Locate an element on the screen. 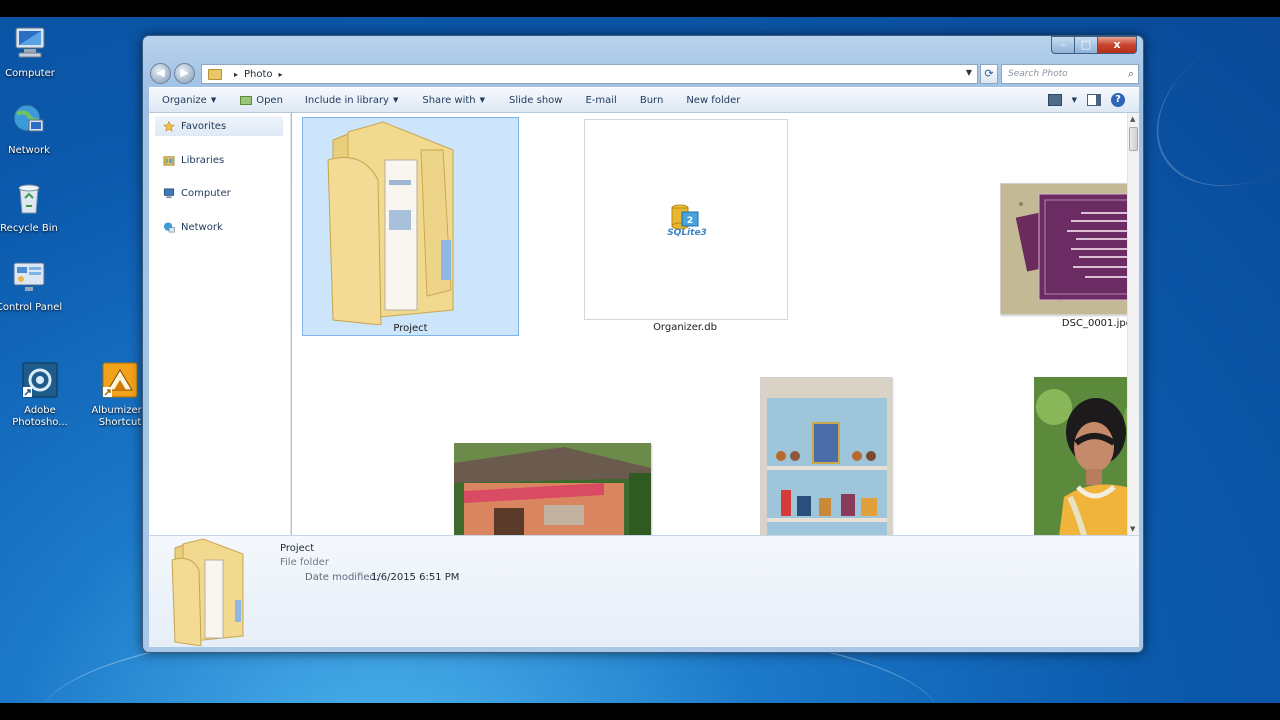  control-panel-icon is located at coordinates (29, 276).